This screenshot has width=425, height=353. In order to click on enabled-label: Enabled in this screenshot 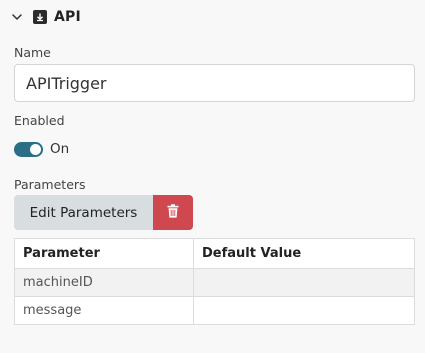, I will do `click(39, 120)`.